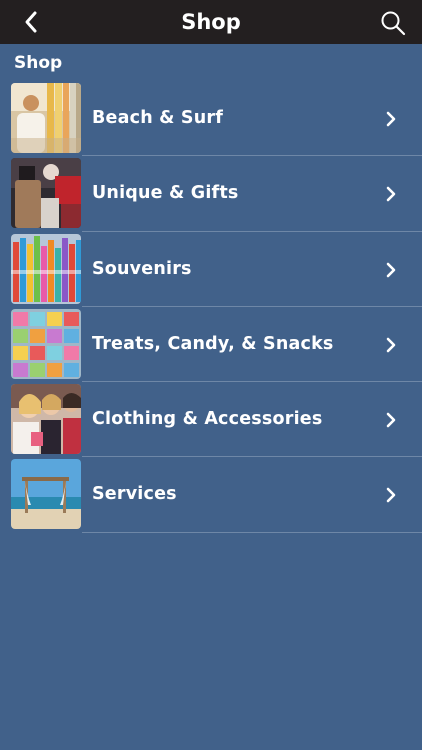 The height and width of the screenshot is (750, 422). What do you see at coordinates (165, 193) in the screenshot?
I see `list-item-label: Unique & Gifts` at bounding box center [165, 193].